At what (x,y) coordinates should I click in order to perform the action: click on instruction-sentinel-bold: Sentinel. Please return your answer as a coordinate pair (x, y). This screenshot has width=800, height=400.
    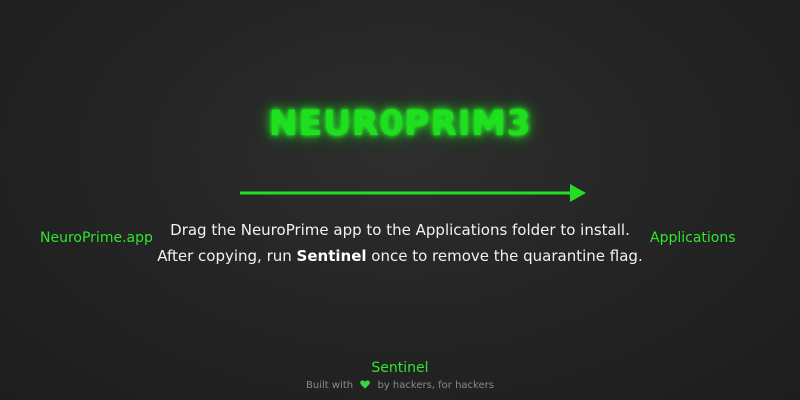
    Looking at the image, I should click on (331, 256).